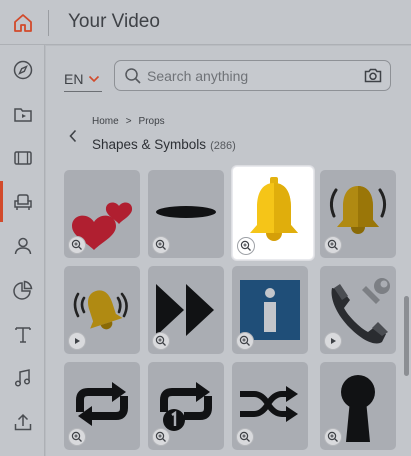  I want to click on upload-icon, so click(22, 421).